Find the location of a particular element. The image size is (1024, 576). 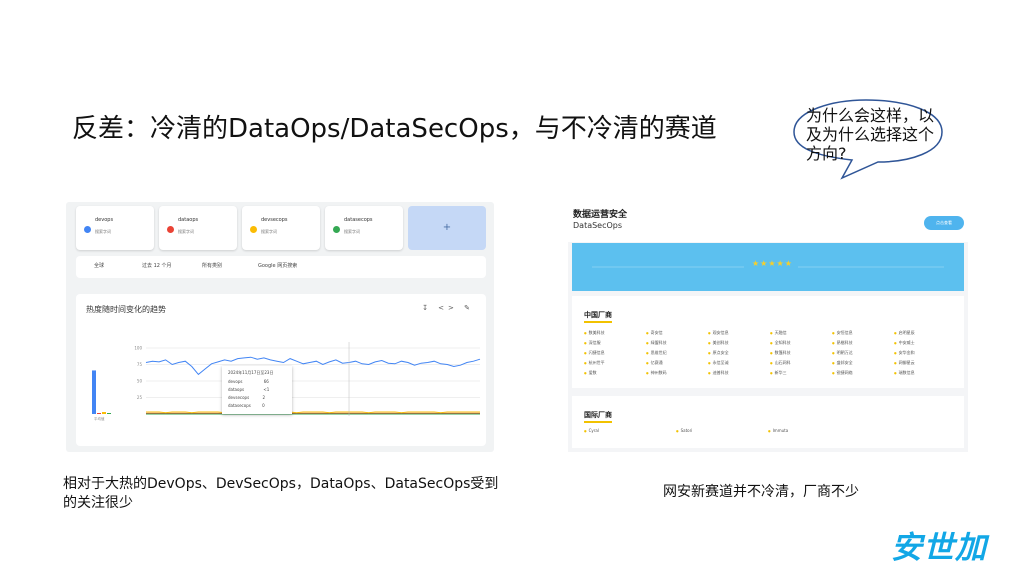

vendor-item: 永信至诚 is located at coordinates (718, 363).